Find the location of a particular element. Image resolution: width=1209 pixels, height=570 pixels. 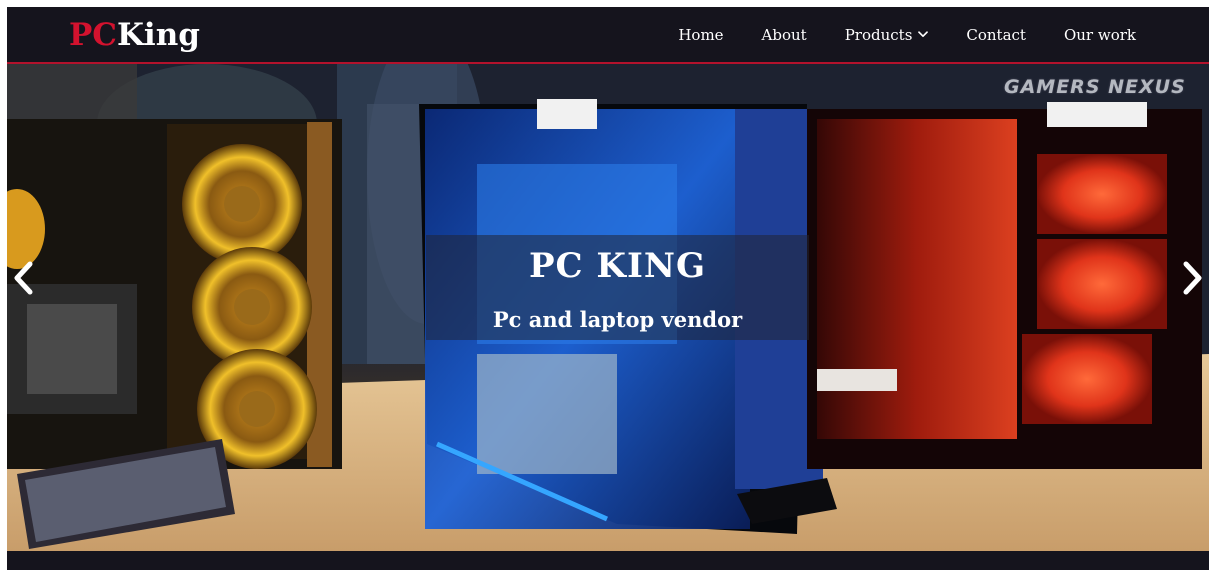

brand-logo: PCKing is located at coordinates (134, 35).